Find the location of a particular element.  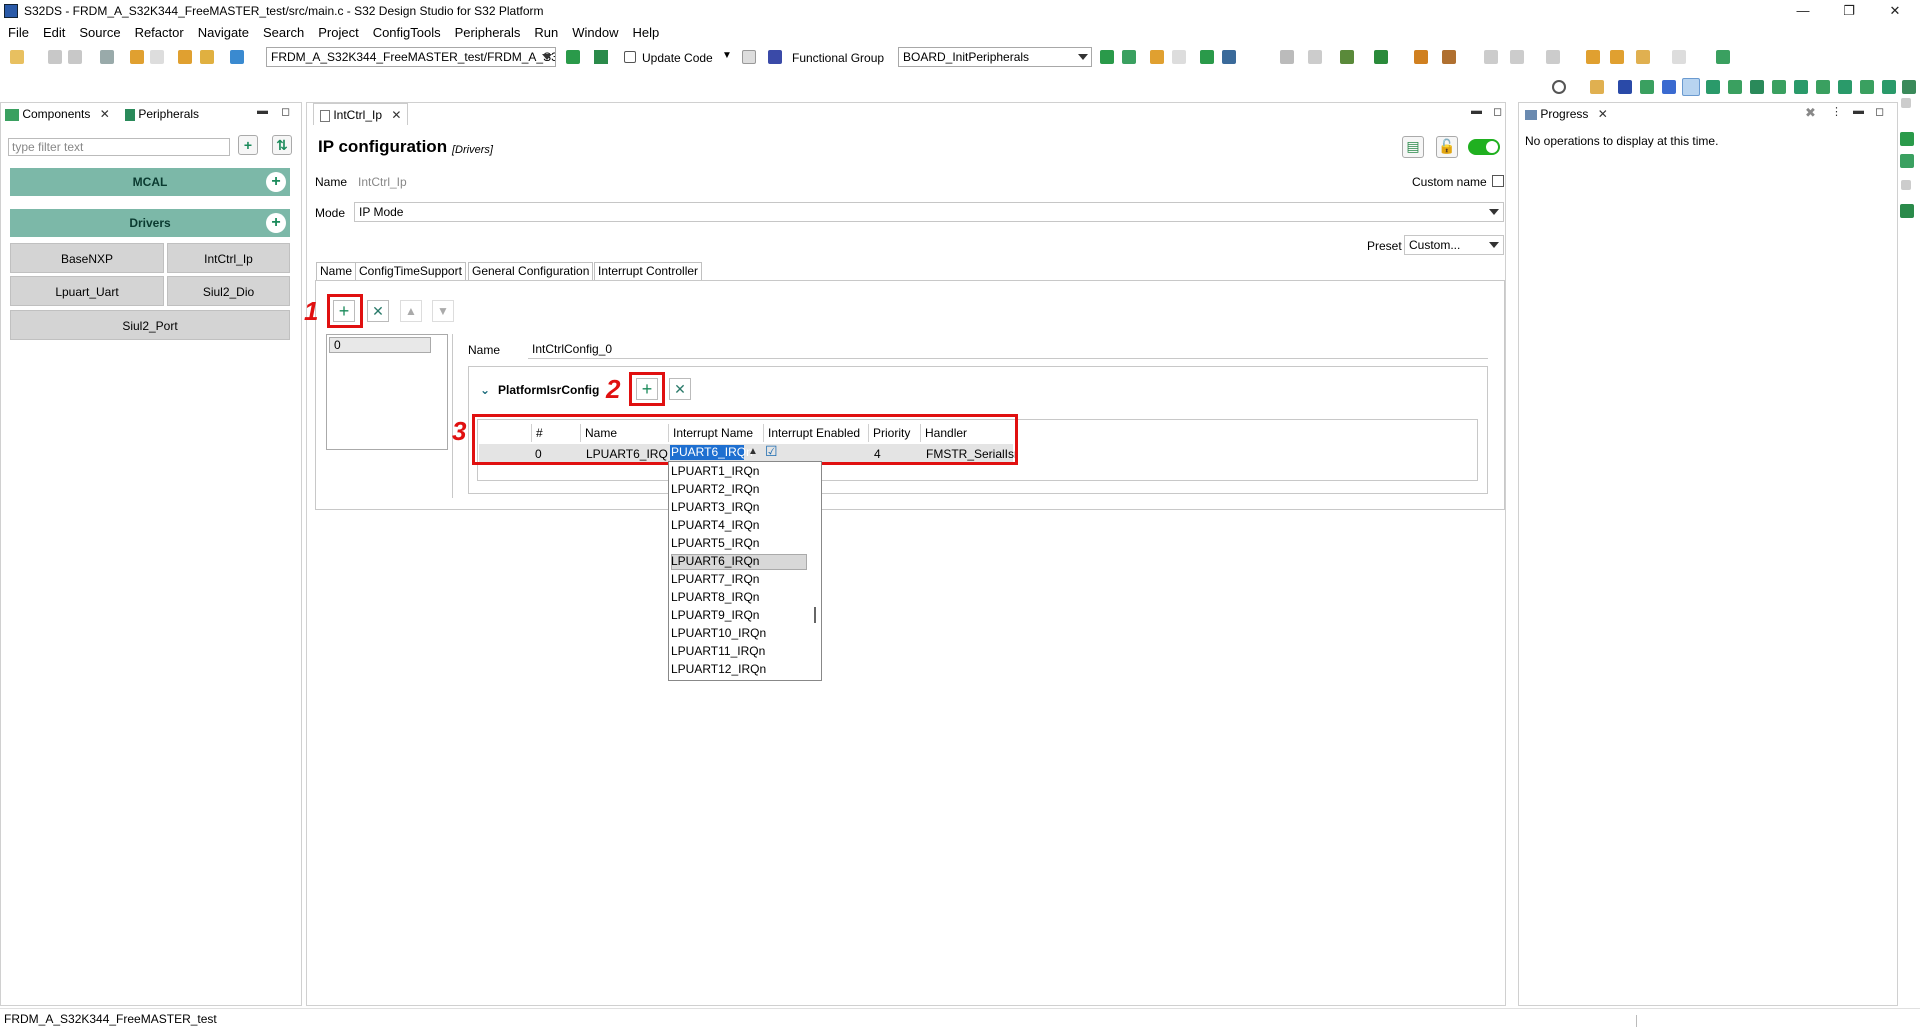

remove-config-button: ✕ is located at coordinates (378, 311).